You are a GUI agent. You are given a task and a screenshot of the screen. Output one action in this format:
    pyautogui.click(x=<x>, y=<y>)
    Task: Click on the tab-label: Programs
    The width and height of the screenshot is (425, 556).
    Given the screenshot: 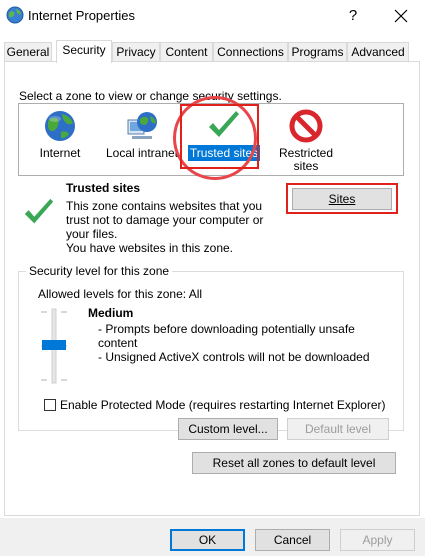 What is the action you would take?
    pyautogui.click(x=317, y=52)
    